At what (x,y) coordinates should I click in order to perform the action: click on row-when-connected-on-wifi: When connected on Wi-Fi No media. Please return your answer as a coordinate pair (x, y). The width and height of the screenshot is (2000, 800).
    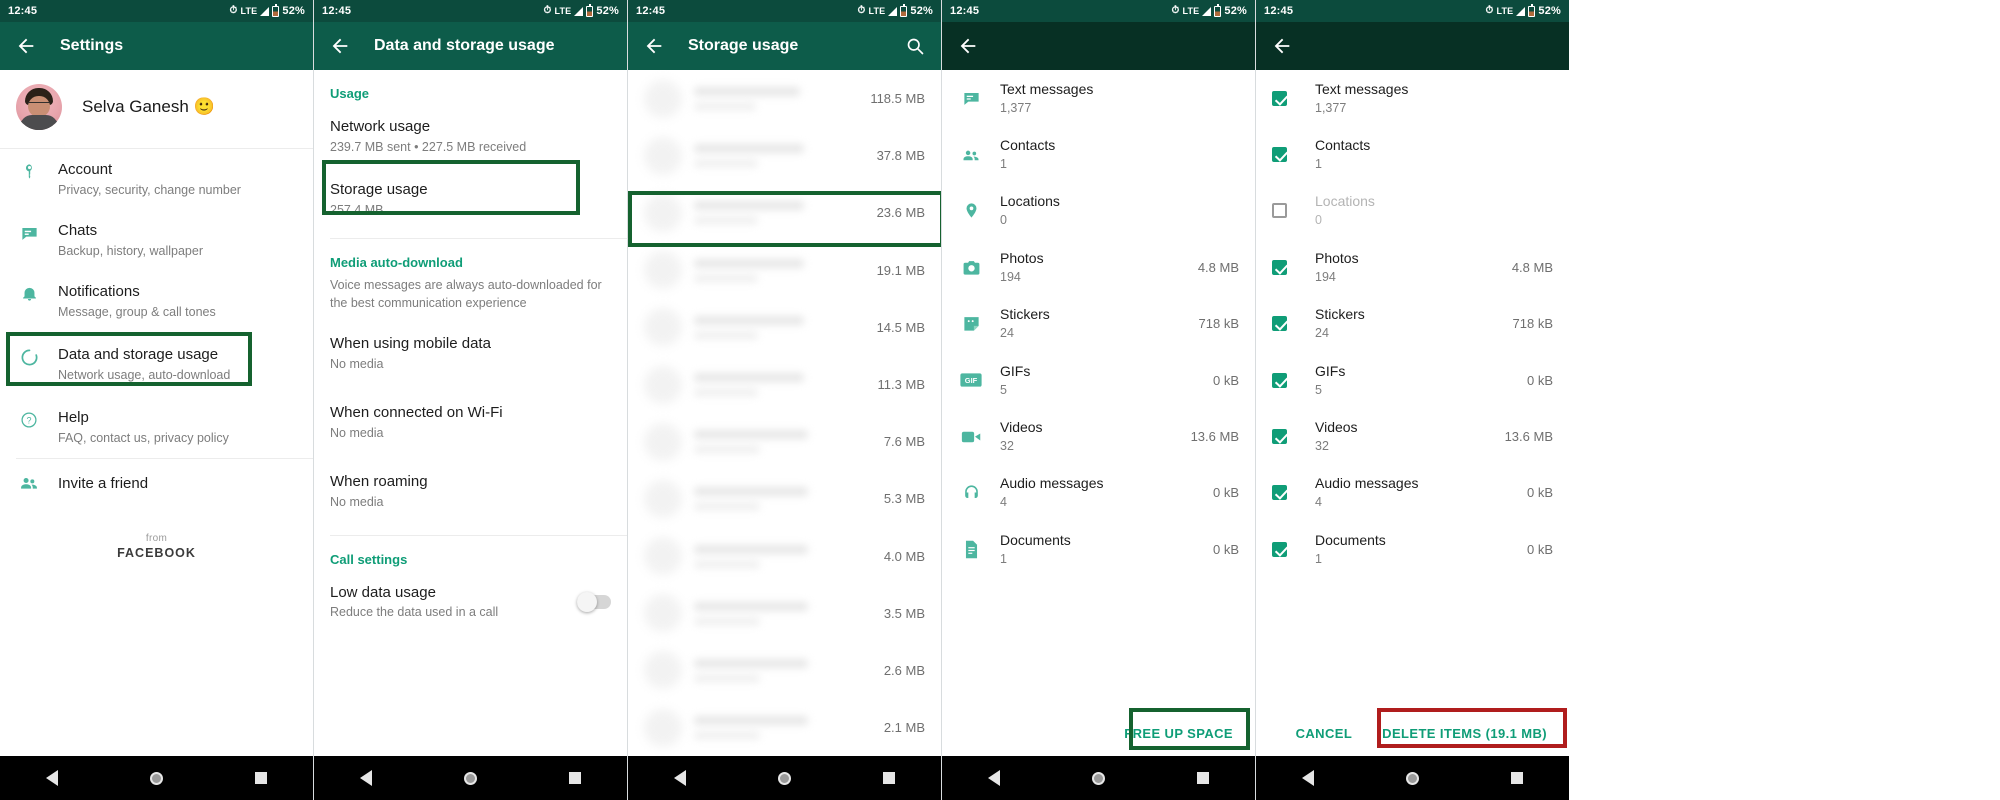
    Looking at the image, I should click on (470, 422).